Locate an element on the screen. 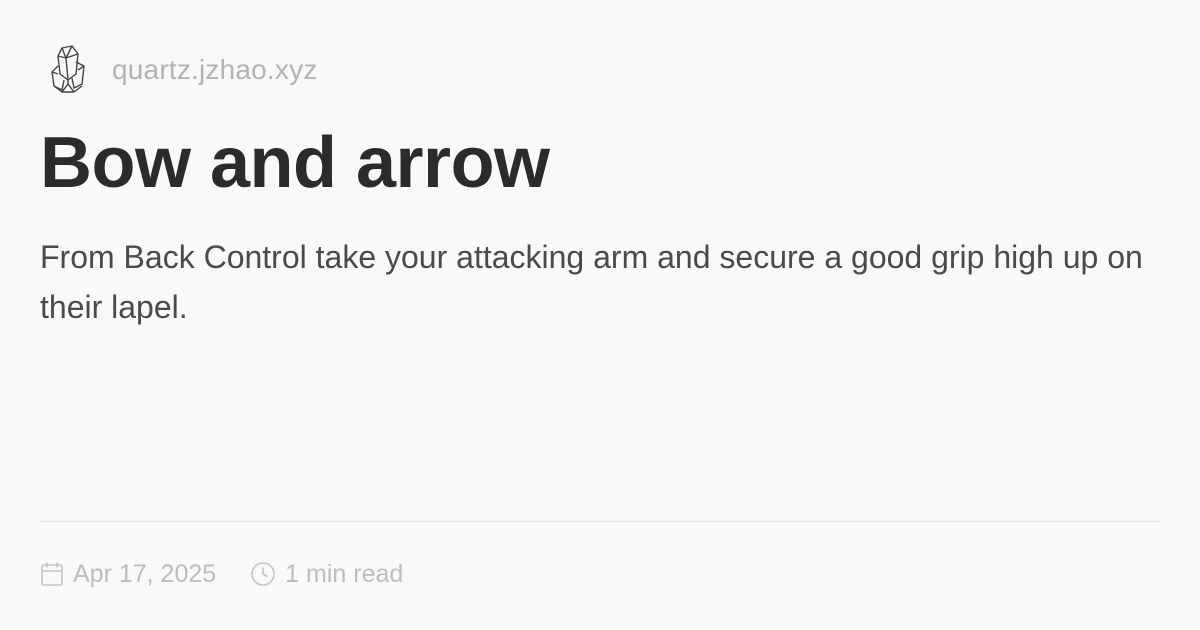 The width and height of the screenshot is (1200, 630). site-name: quartz.jzhao.xyz is located at coordinates (215, 70).